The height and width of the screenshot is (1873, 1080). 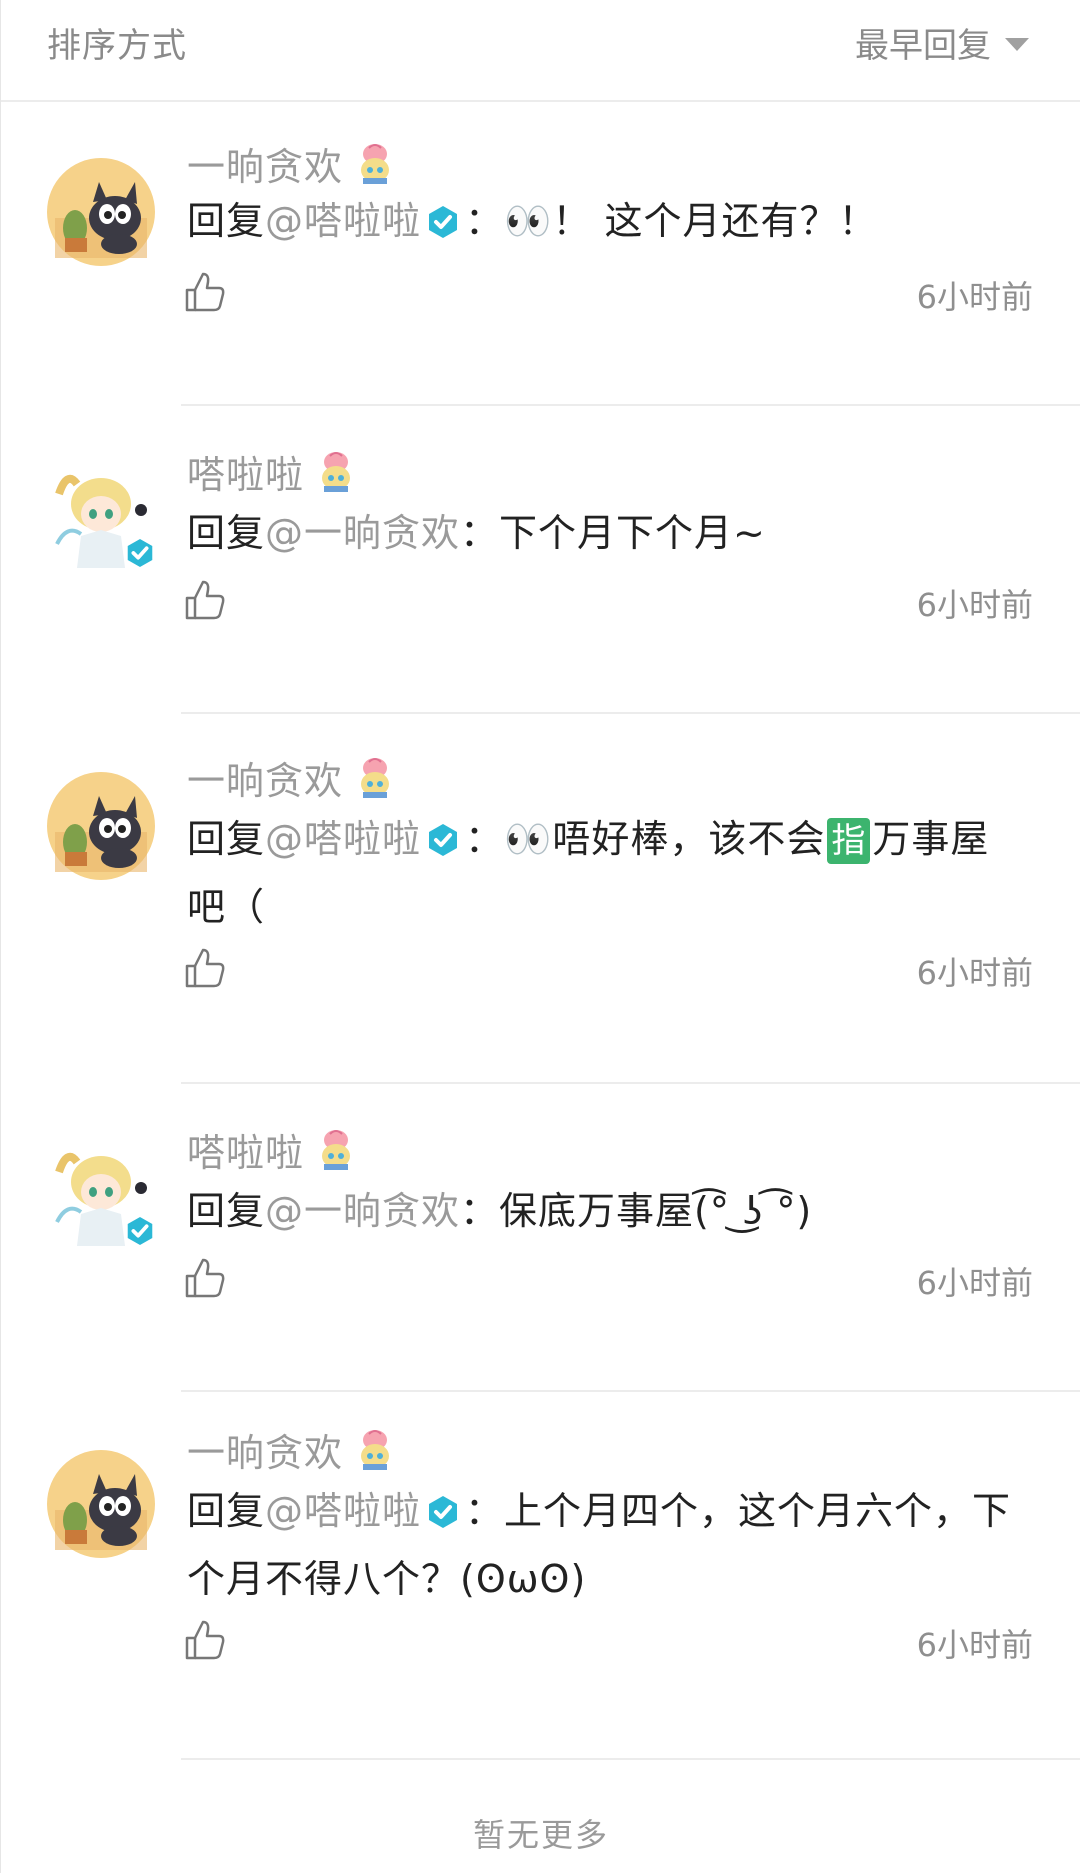 What do you see at coordinates (632, 533) in the screenshot?
I see `comment-body: 下个月下个月~` at bounding box center [632, 533].